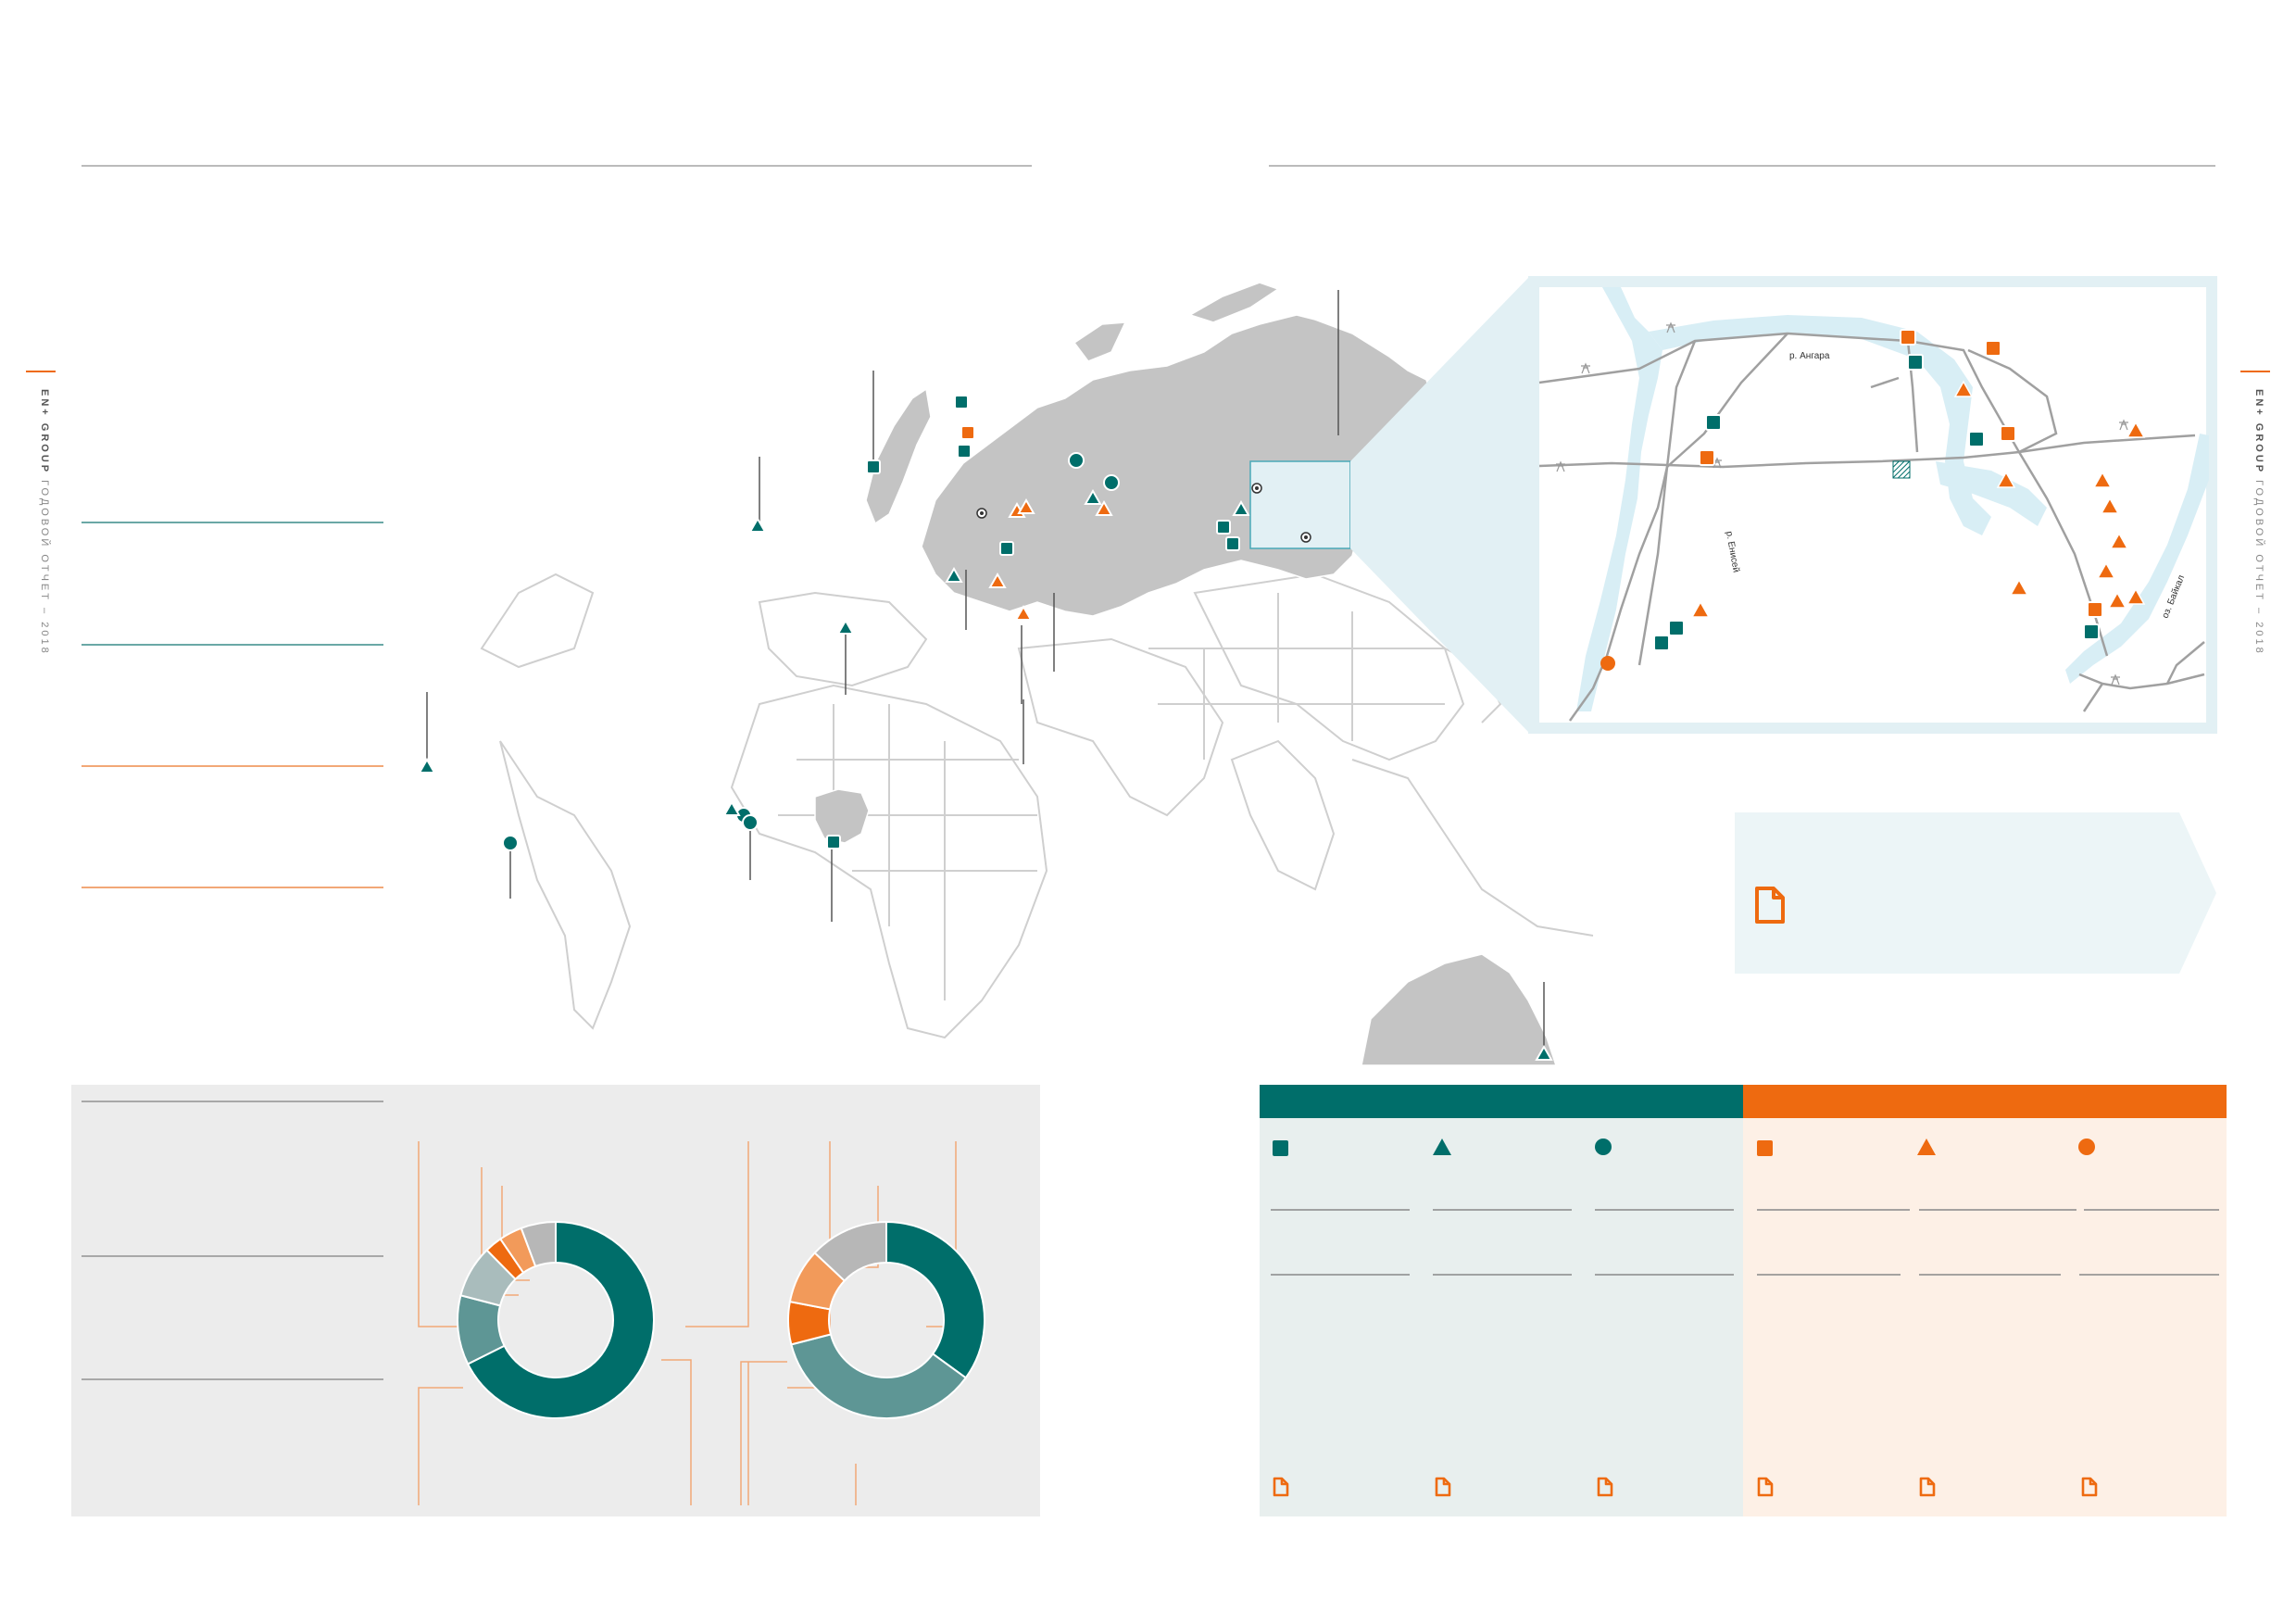  I want to click on orange-square-icon, so click(1765, 1148).